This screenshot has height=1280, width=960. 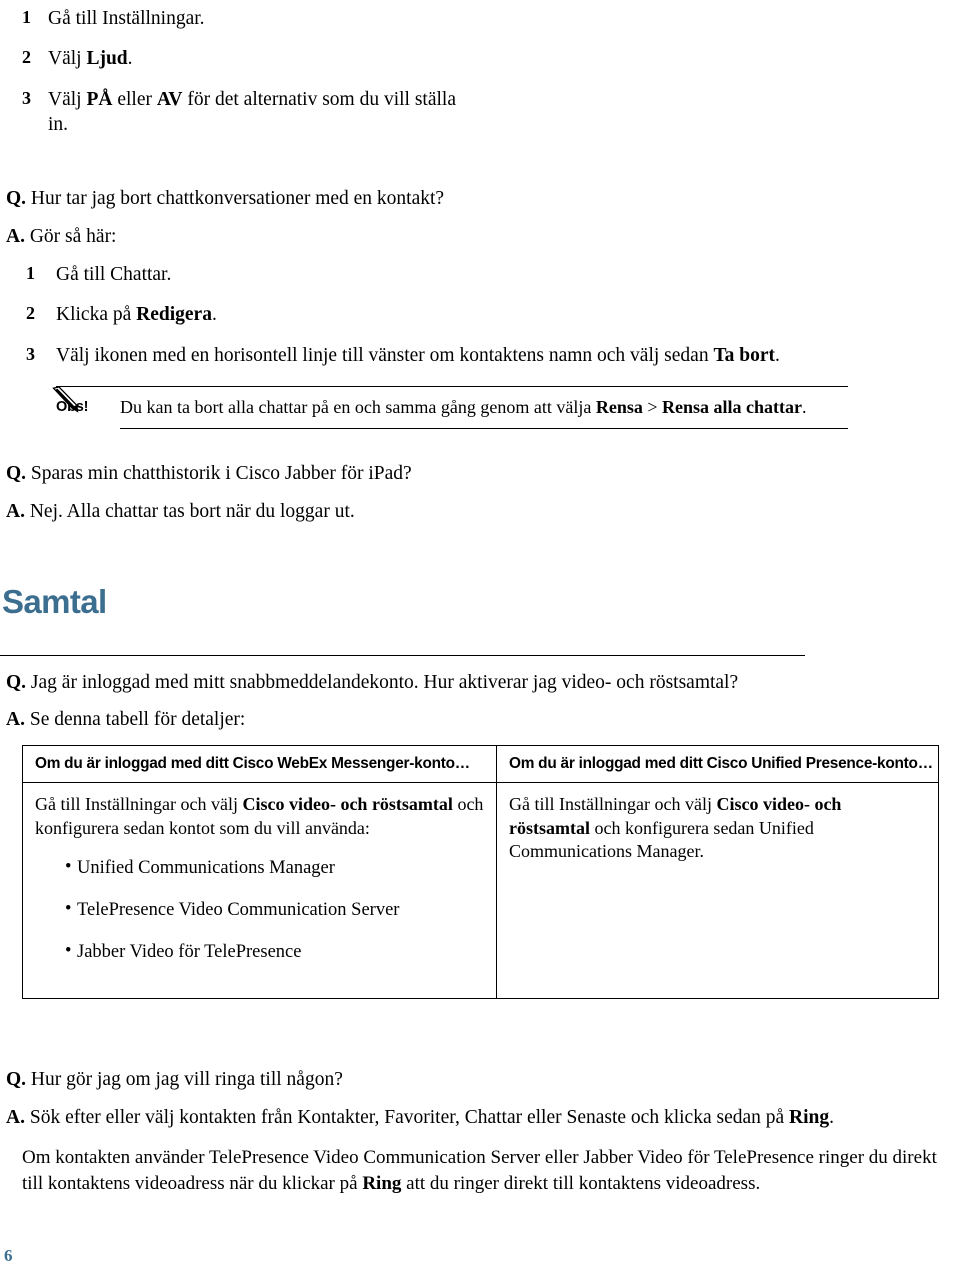 What do you see at coordinates (274, 951) in the screenshot?
I see `list-item: Jabber Video för TelePresence` at bounding box center [274, 951].